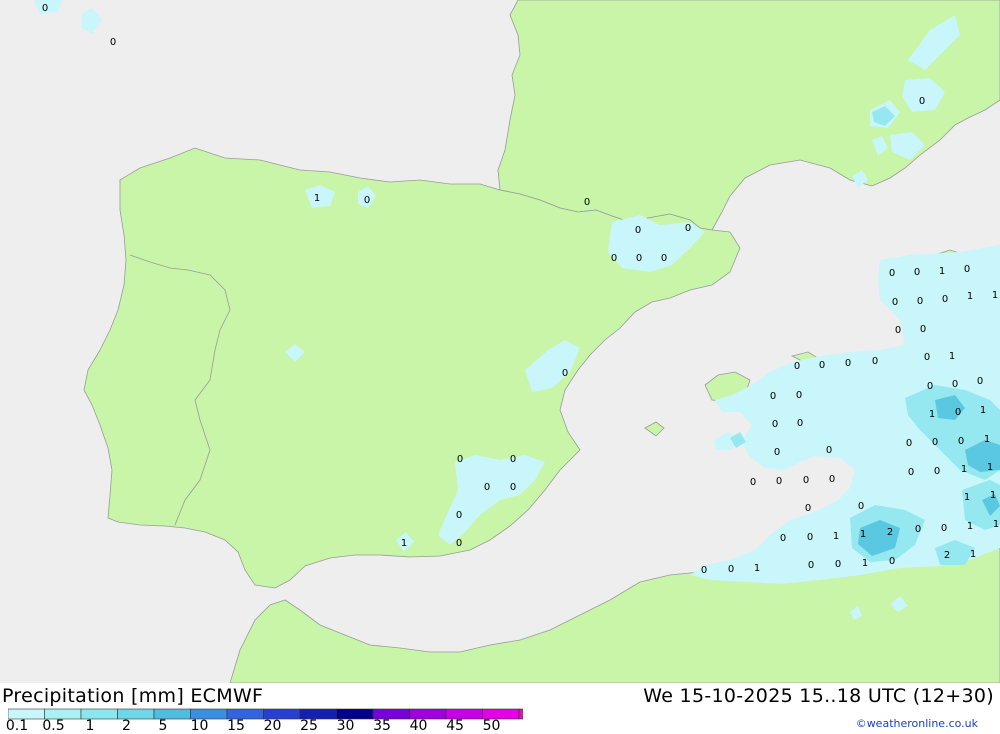  Describe the element at coordinates (272, 726) in the screenshot. I see `legend-tick: 20` at that location.